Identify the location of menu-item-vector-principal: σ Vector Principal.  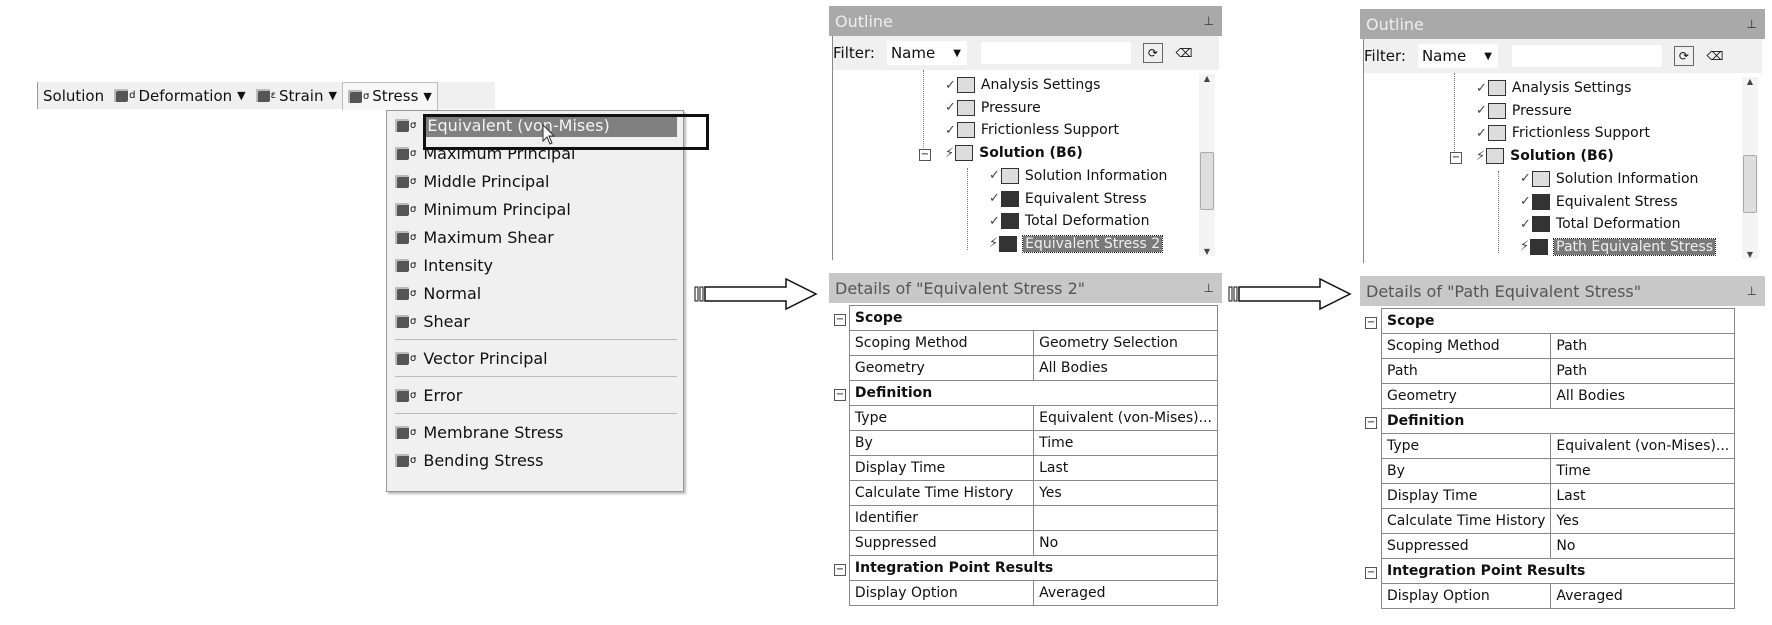
(535, 358).